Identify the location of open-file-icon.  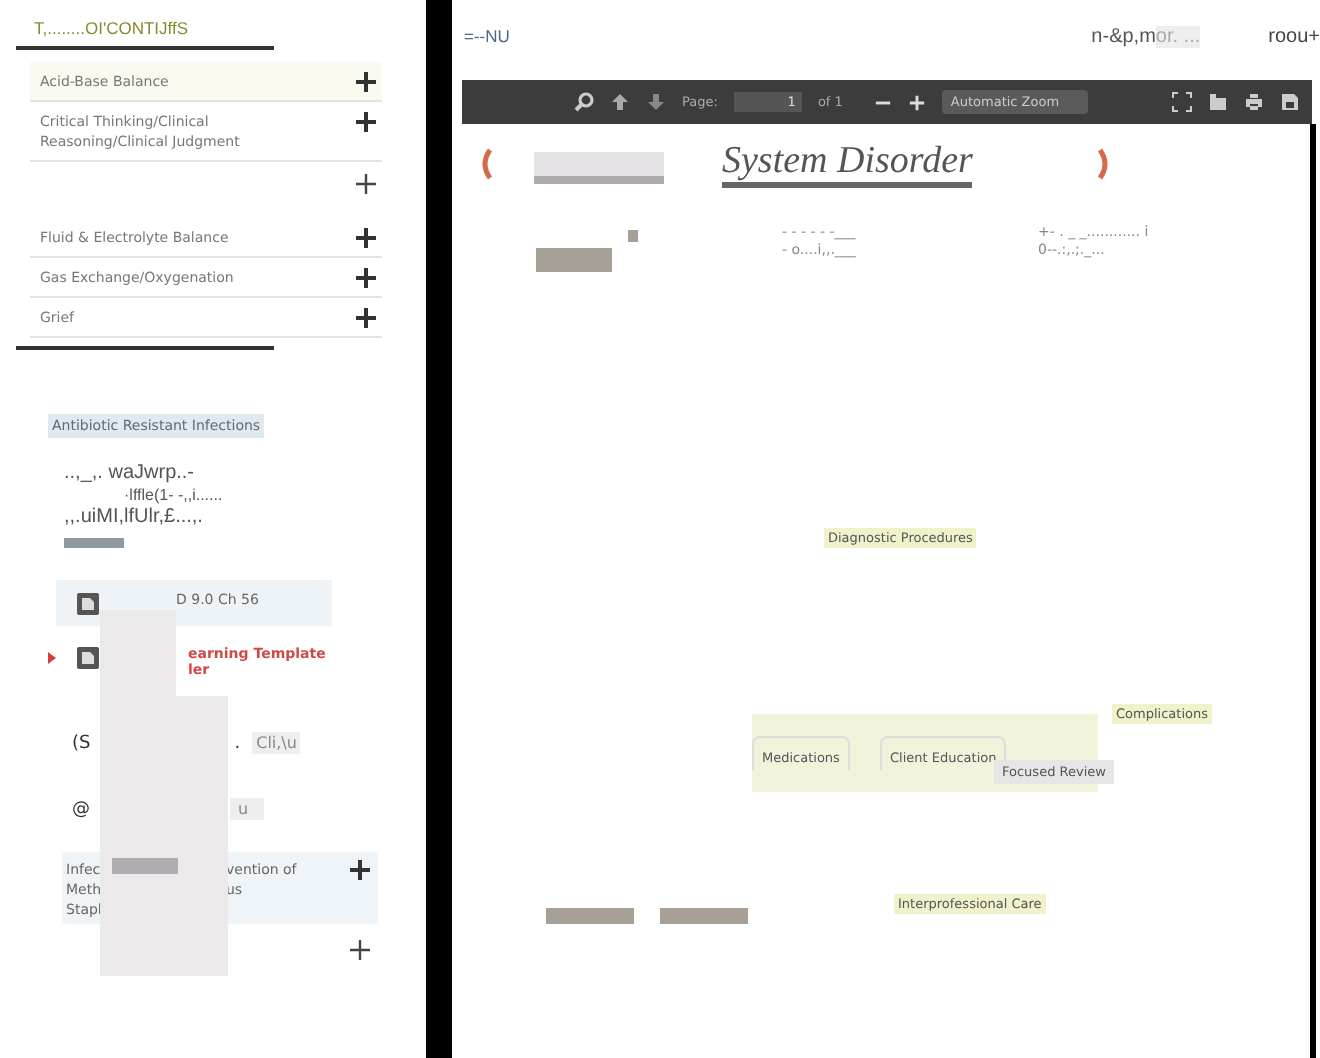
(1218, 102).